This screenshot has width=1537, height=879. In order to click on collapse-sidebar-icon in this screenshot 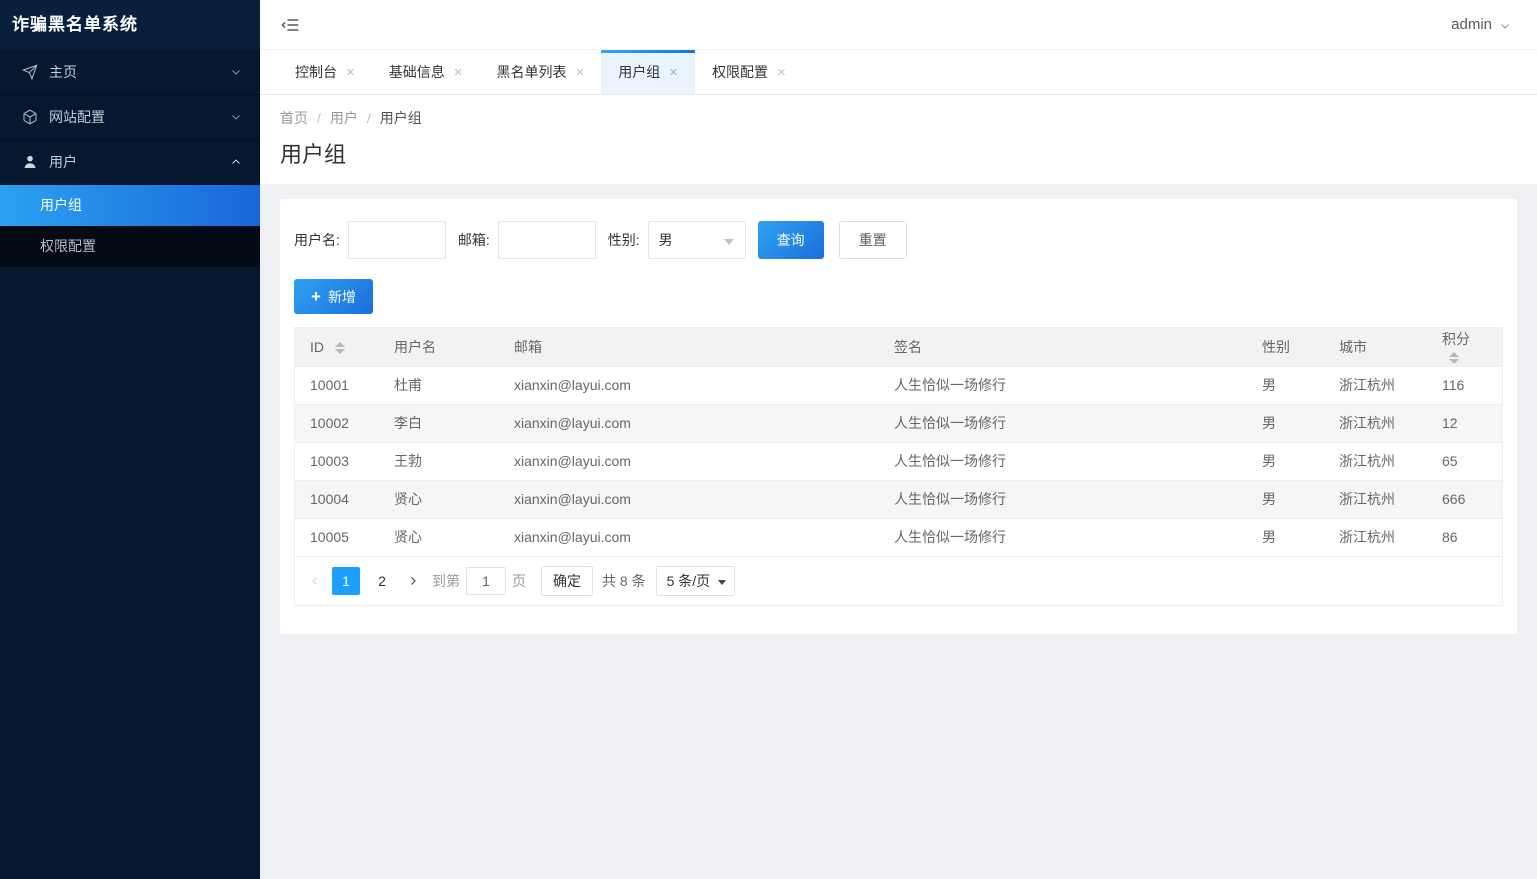, I will do `click(290, 25)`.